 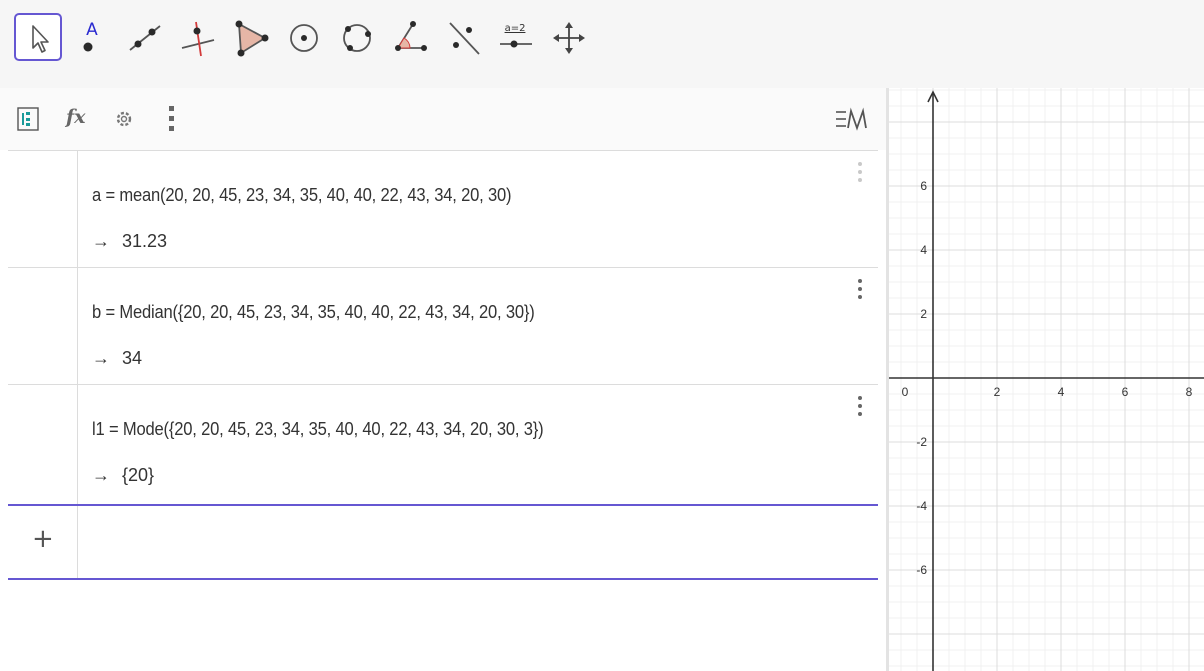 What do you see at coordinates (1061, 392) in the screenshot?
I see `x-tick-label: 4` at bounding box center [1061, 392].